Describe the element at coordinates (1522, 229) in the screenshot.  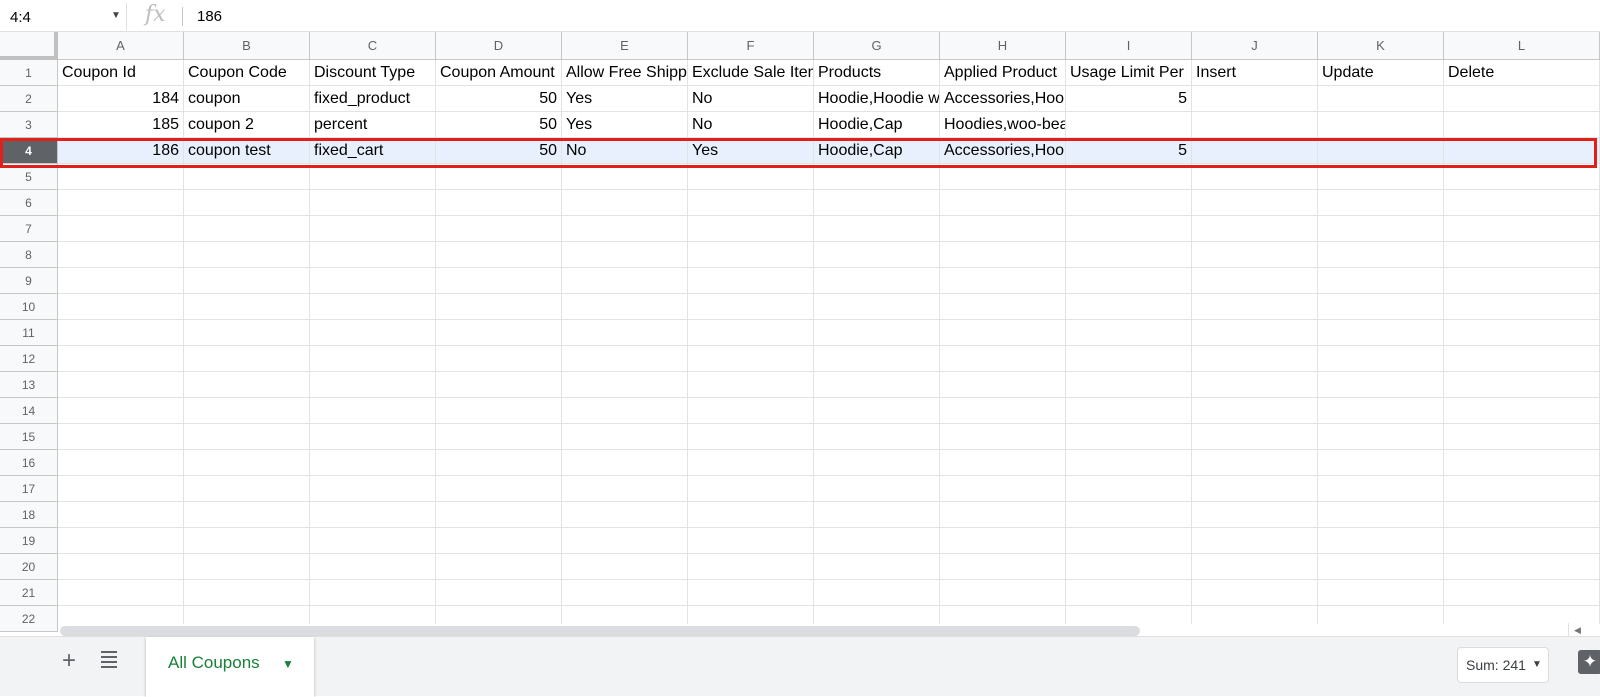
I see `cell-l7` at that location.